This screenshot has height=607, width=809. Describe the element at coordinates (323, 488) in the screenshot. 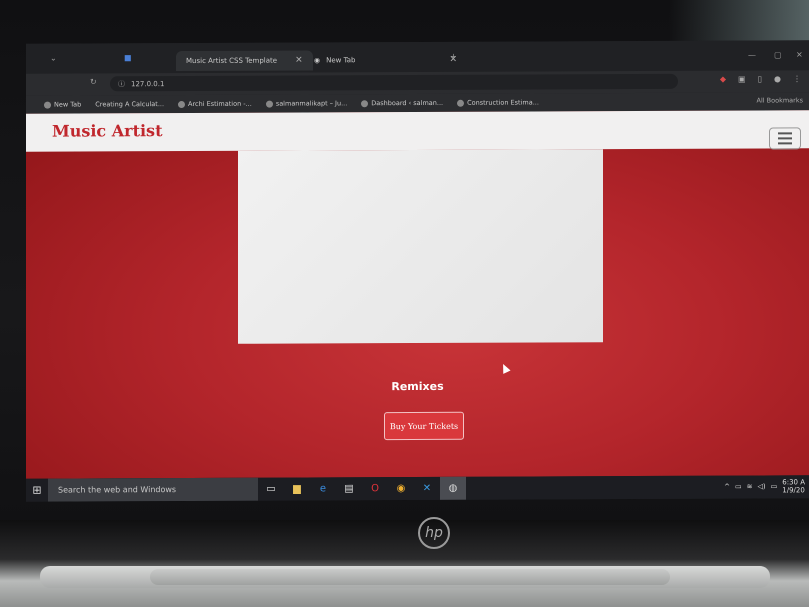

I see `edge-icon: e` at that location.